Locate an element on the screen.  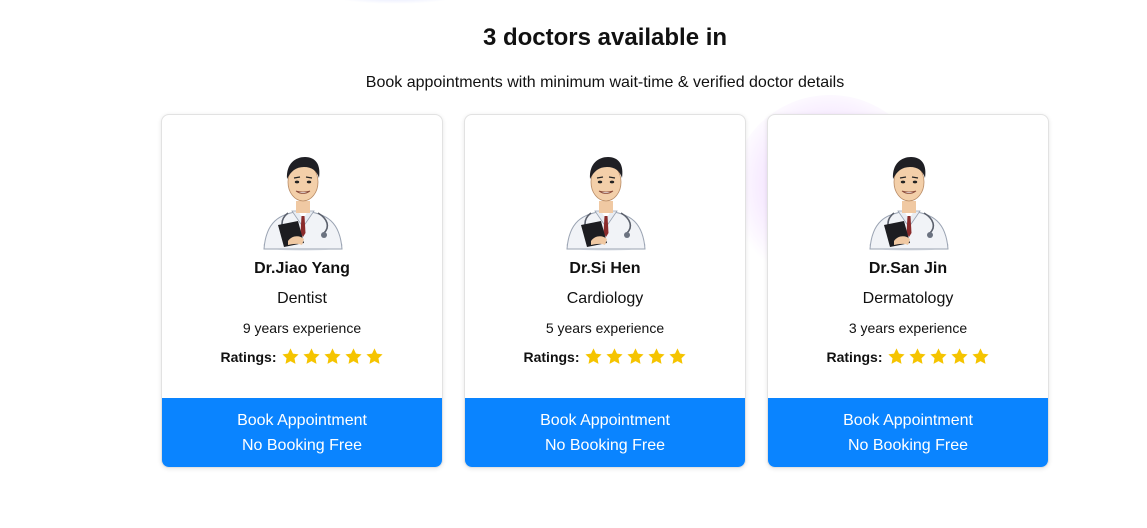
doctor-experience: 3 years experience is located at coordinates (908, 328).